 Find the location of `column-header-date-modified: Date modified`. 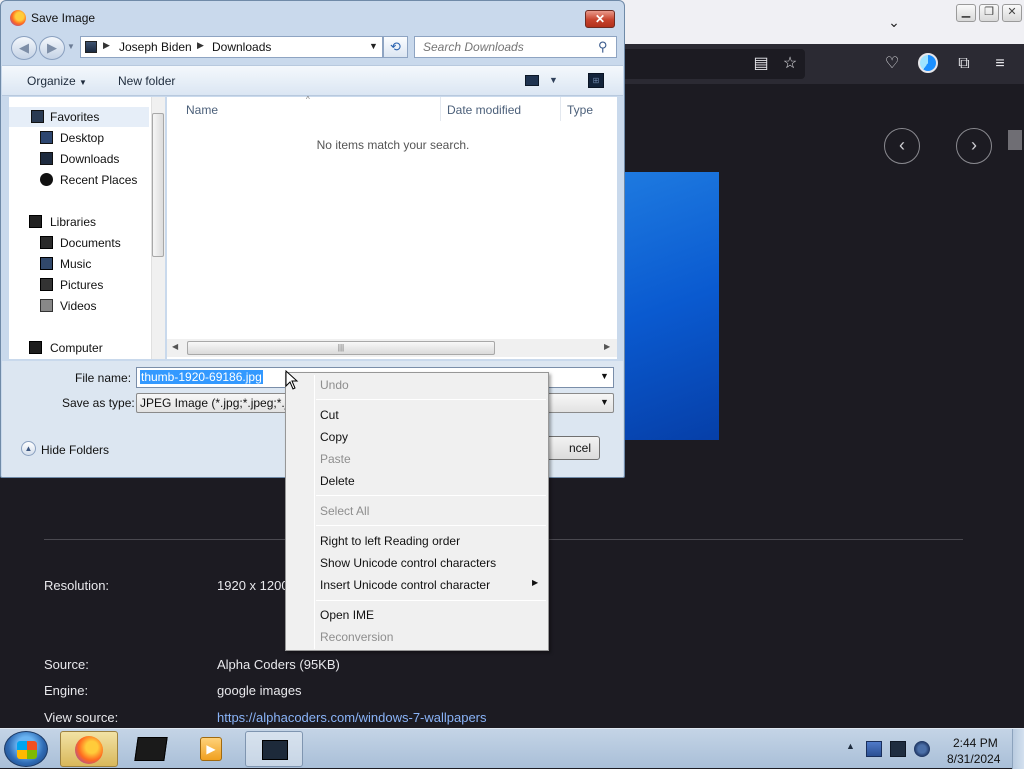

column-header-date-modified: Date modified is located at coordinates (484, 110).